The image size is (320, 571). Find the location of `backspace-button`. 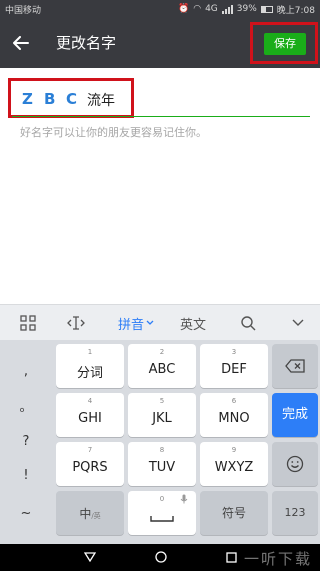

backspace-button is located at coordinates (295, 366).